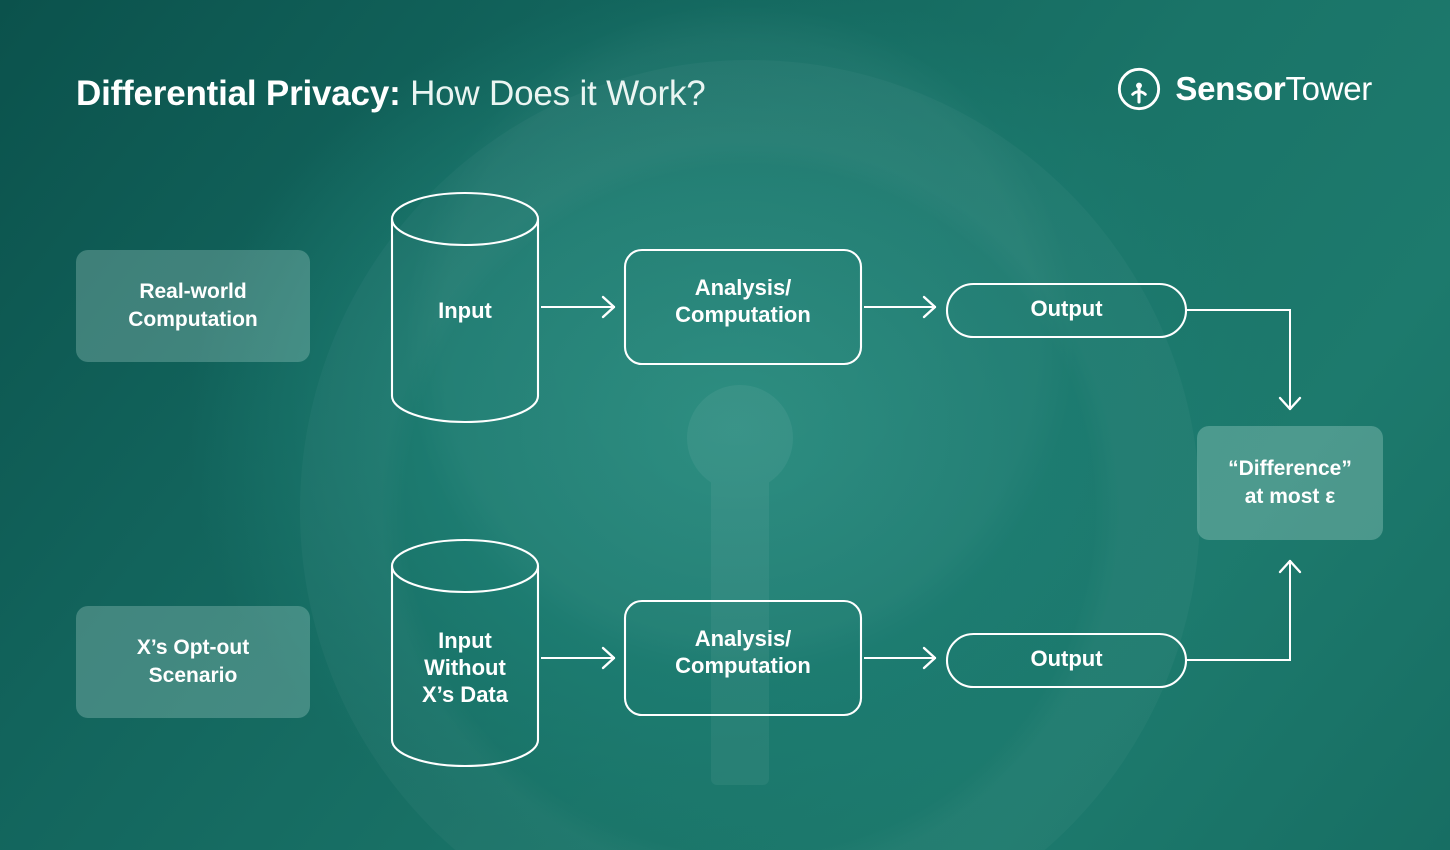  Describe the element at coordinates (1066, 310) in the screenshot. I see `output-pill-top` at that location.